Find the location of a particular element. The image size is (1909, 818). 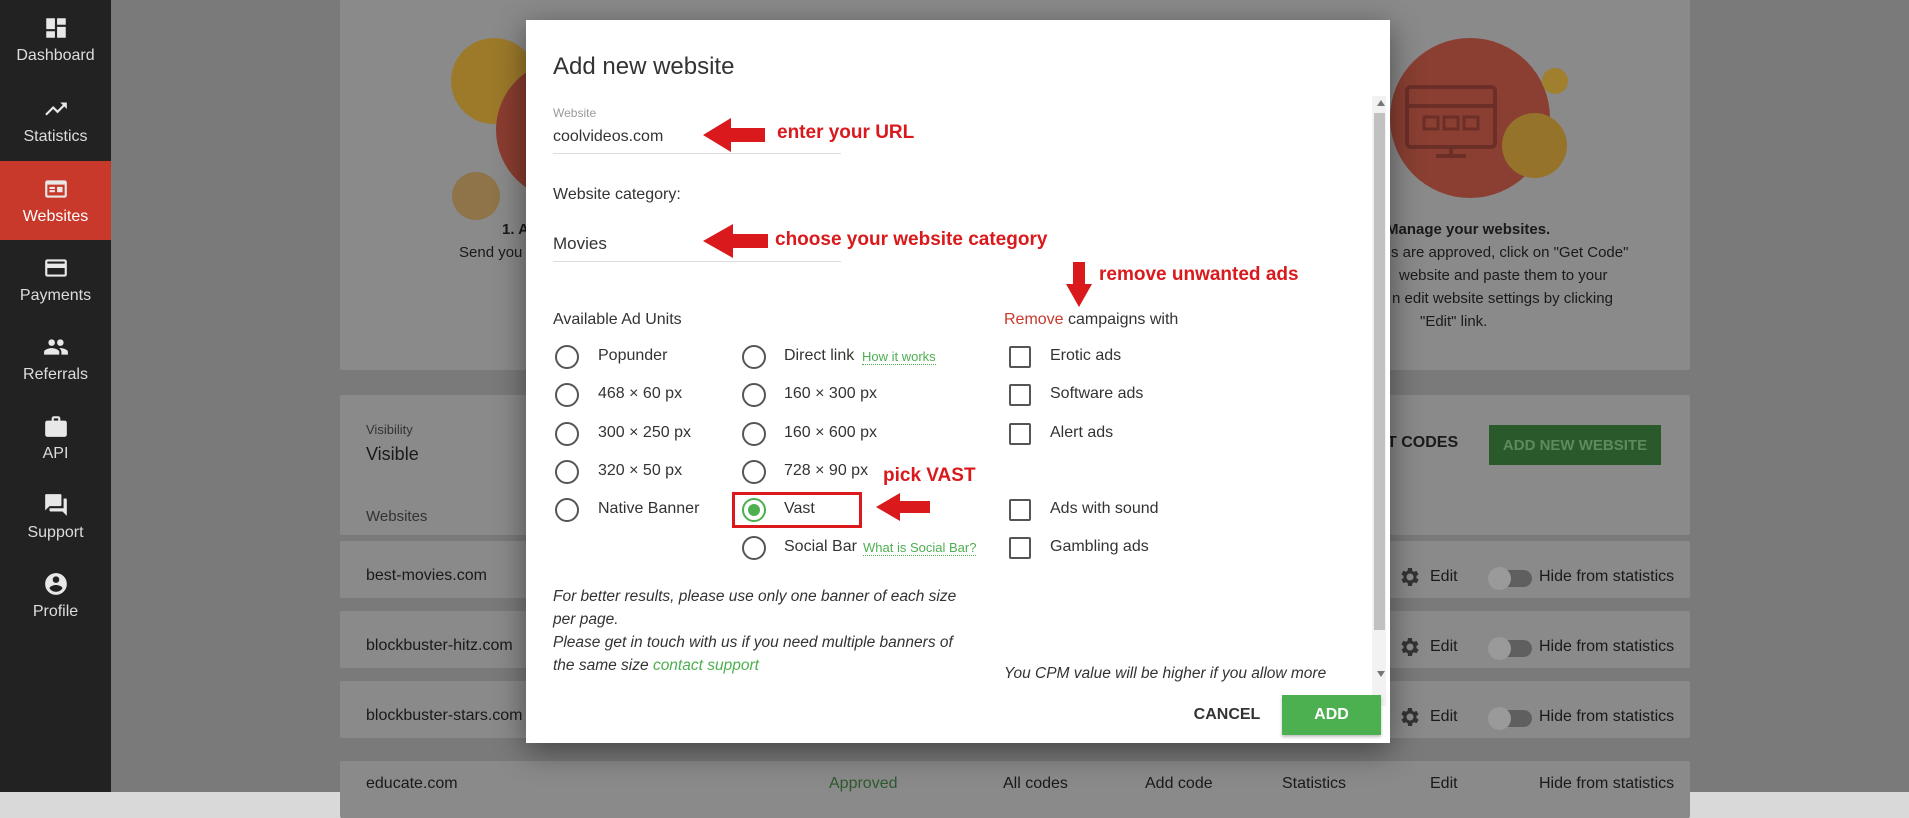

sidebar-item-profile: Profile is located at coordinates (55, 595).